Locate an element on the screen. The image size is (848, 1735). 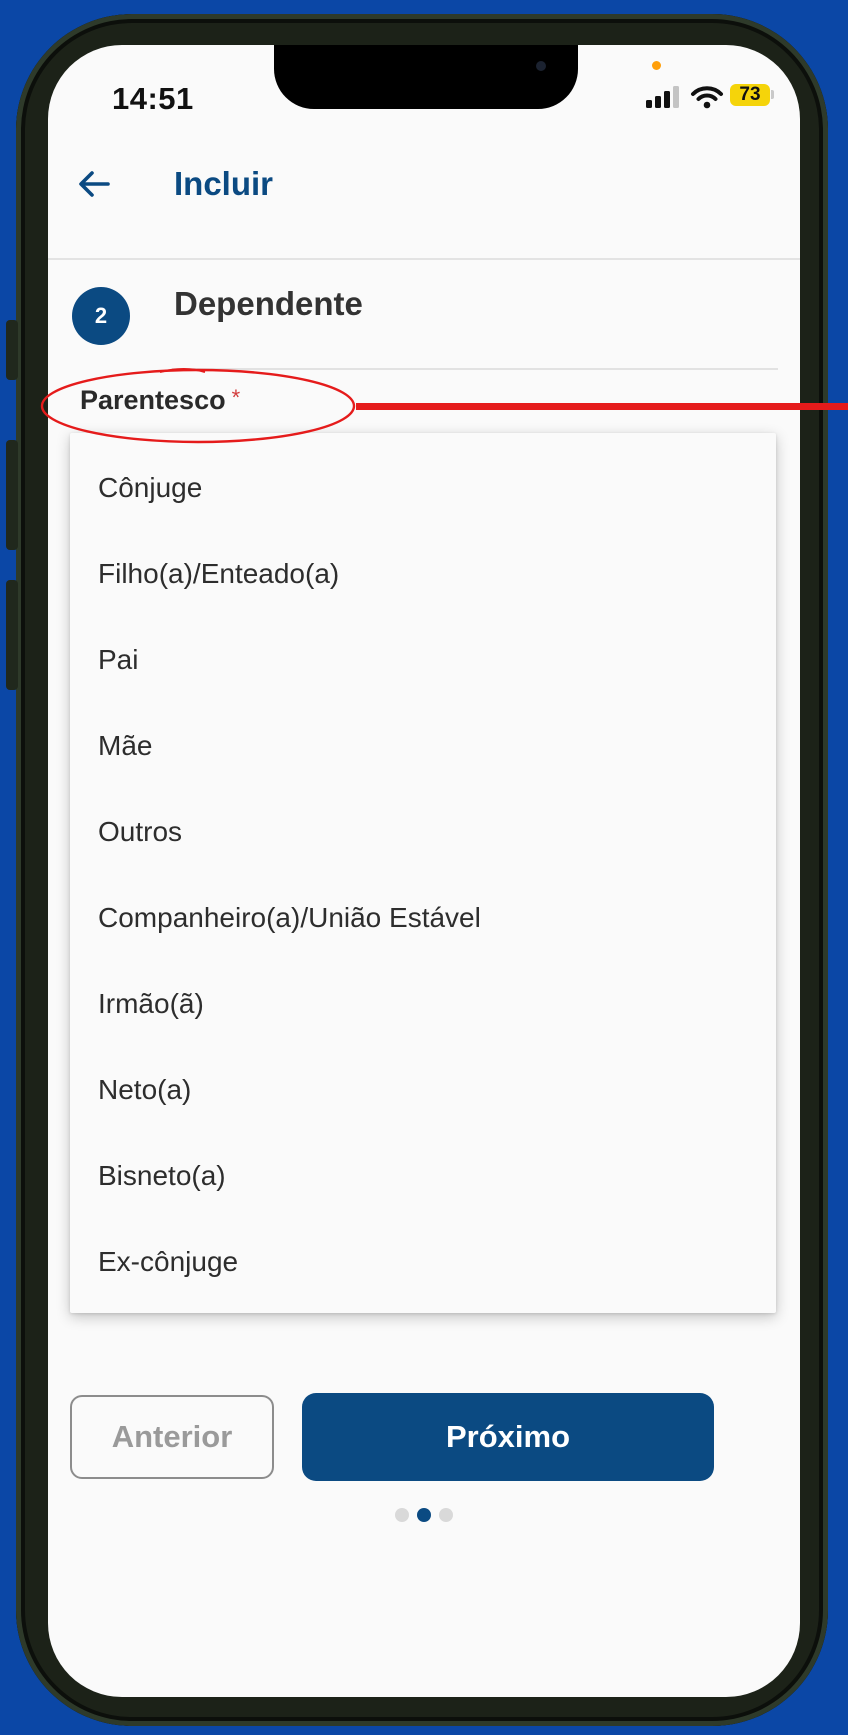
mute-switch is located at coordinates (12, 350).